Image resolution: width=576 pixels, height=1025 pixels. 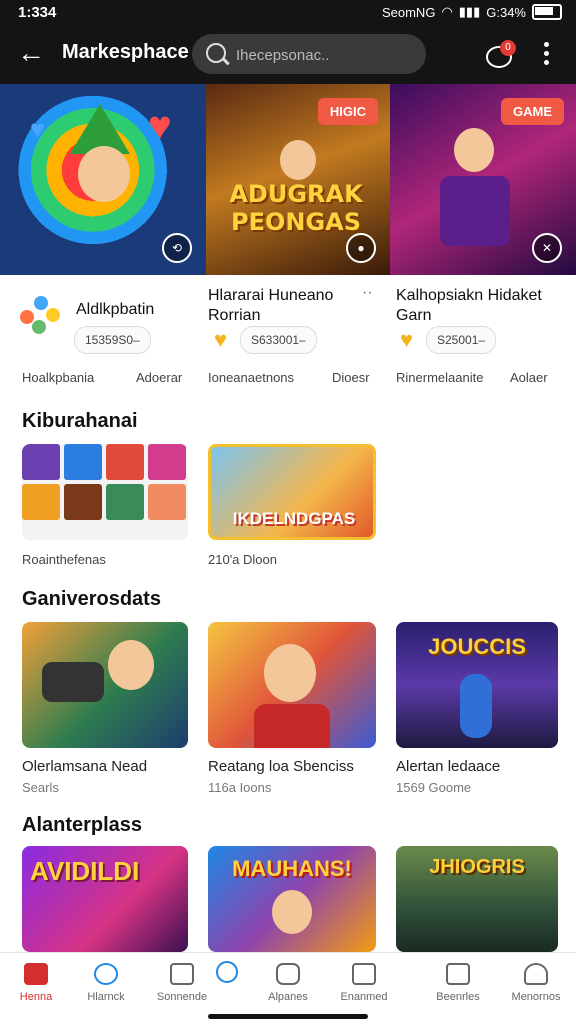 What do you see at coordinates (447, 11) in the screenshot?
I see `wifi-icon: ◠` at bounding box center [447, 11].